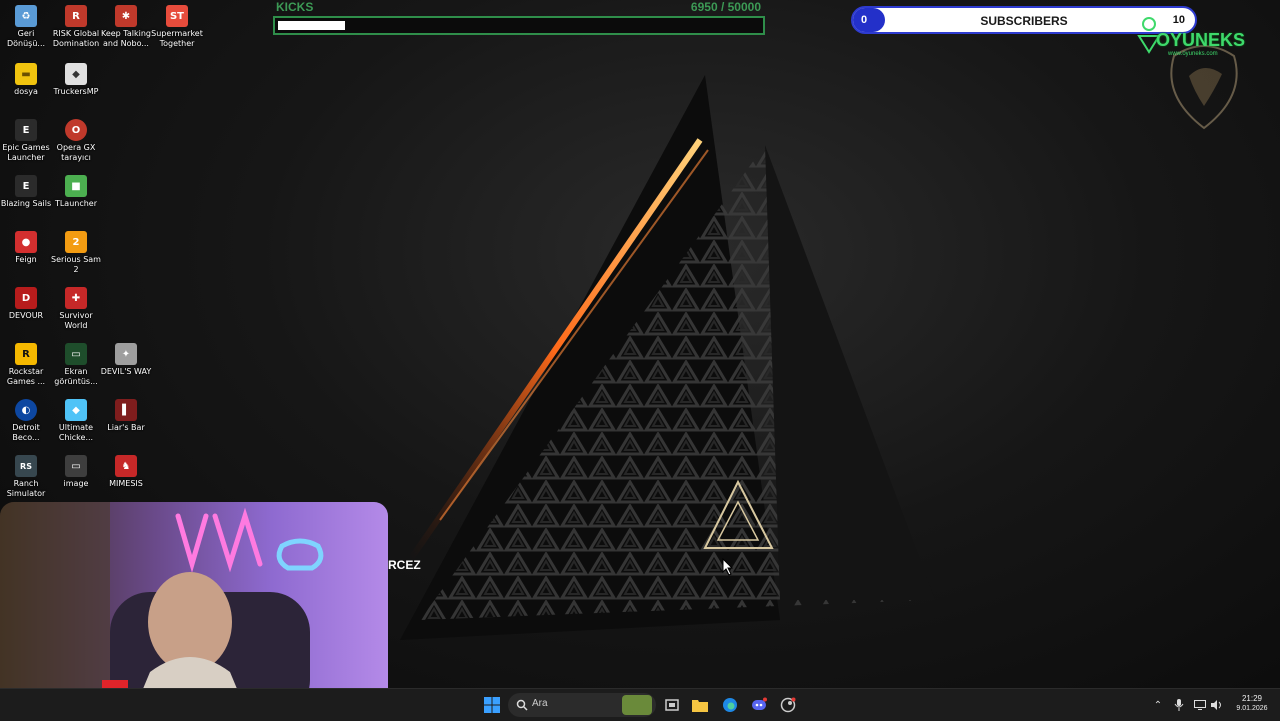 This screenshot has height=721, width=1280. What do you see at coordinates (1179, 705) in the screenshot?
I see `microphone-icon` at bounding box center [1179, 705].